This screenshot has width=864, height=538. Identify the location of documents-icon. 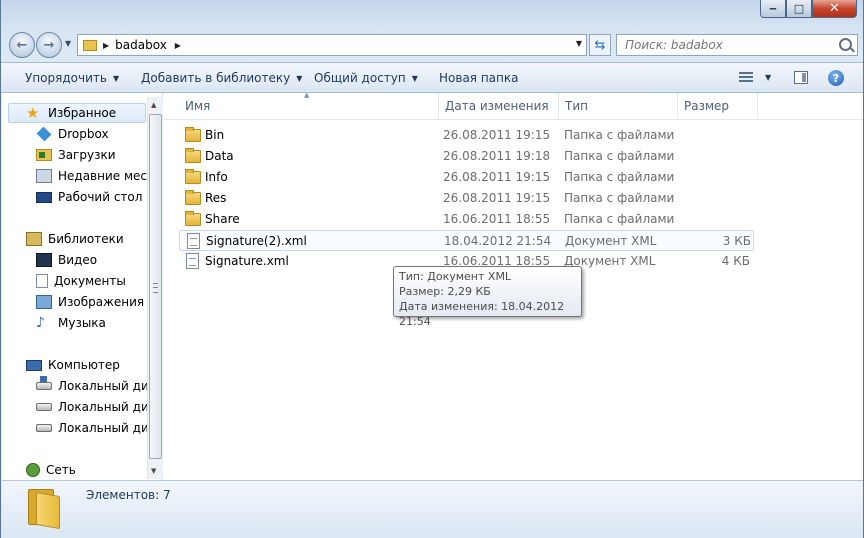
(42, 281).